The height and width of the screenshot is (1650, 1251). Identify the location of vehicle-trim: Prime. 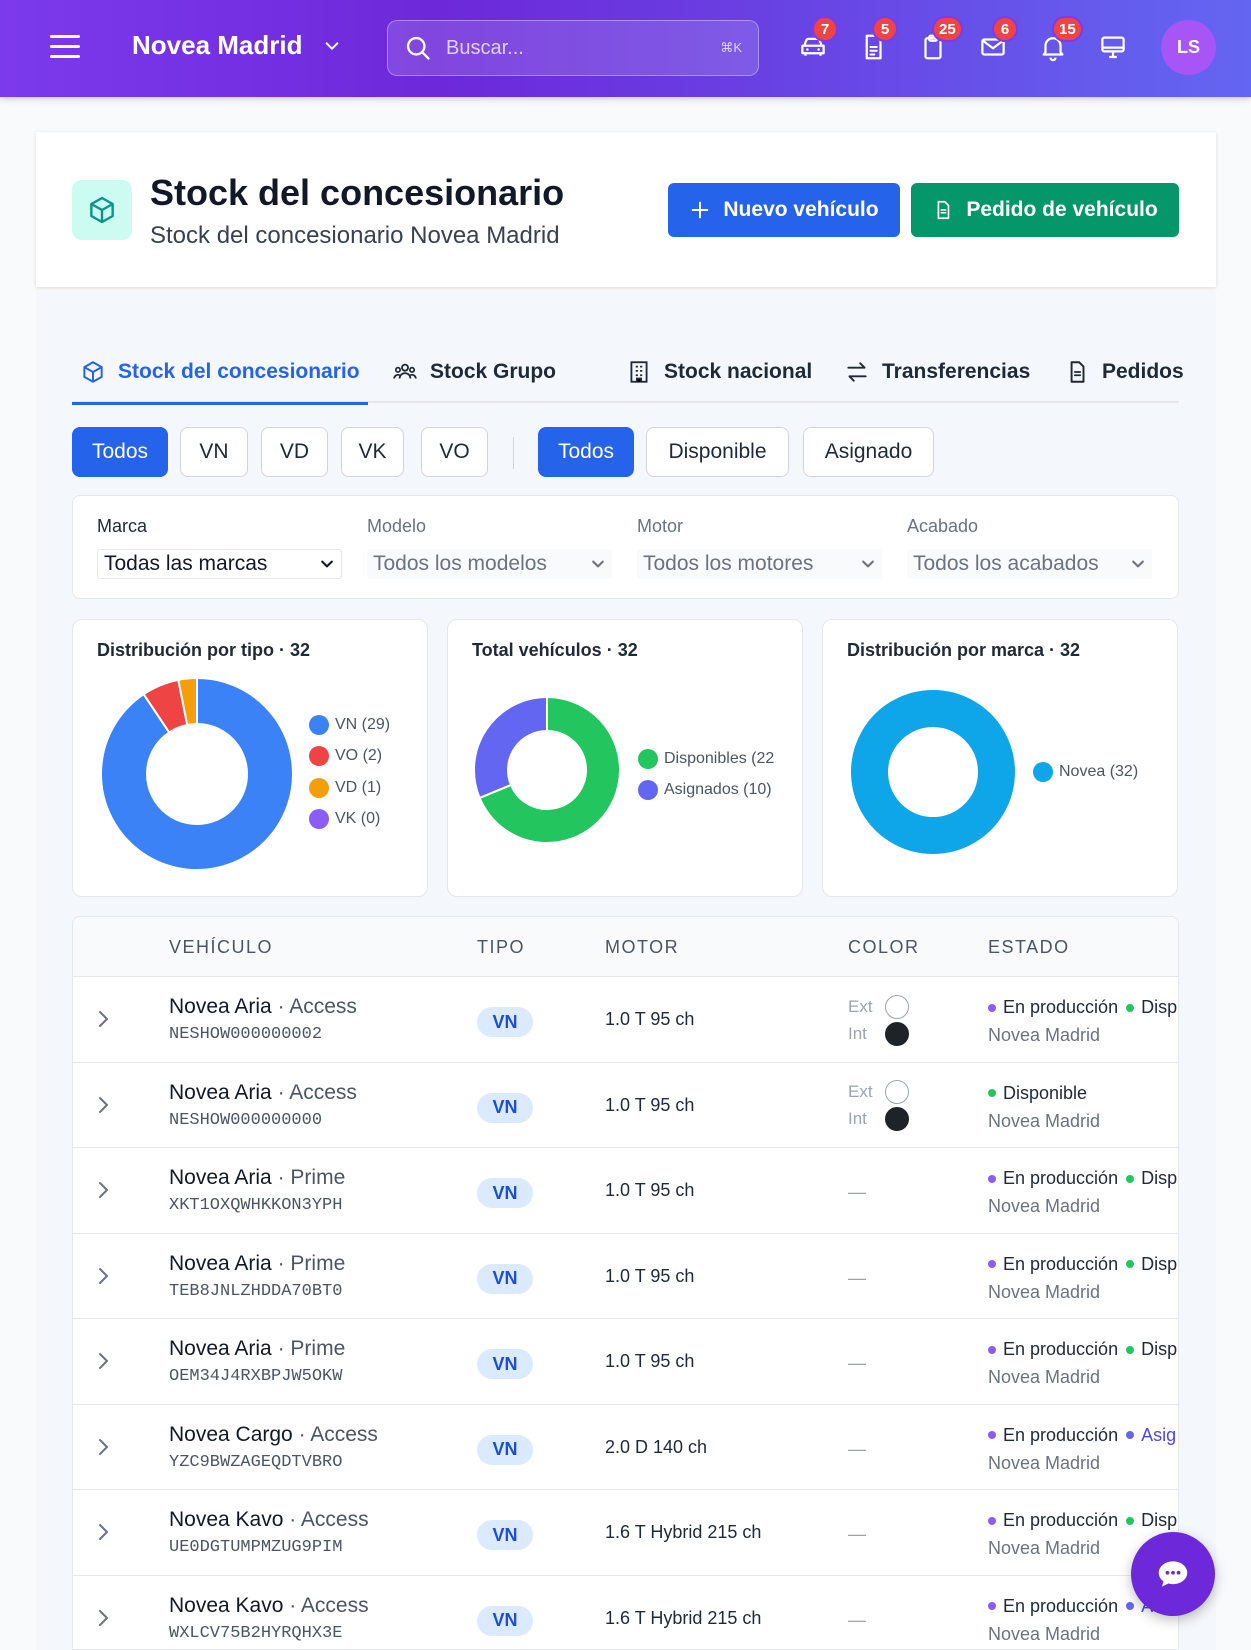
(318, 1177).